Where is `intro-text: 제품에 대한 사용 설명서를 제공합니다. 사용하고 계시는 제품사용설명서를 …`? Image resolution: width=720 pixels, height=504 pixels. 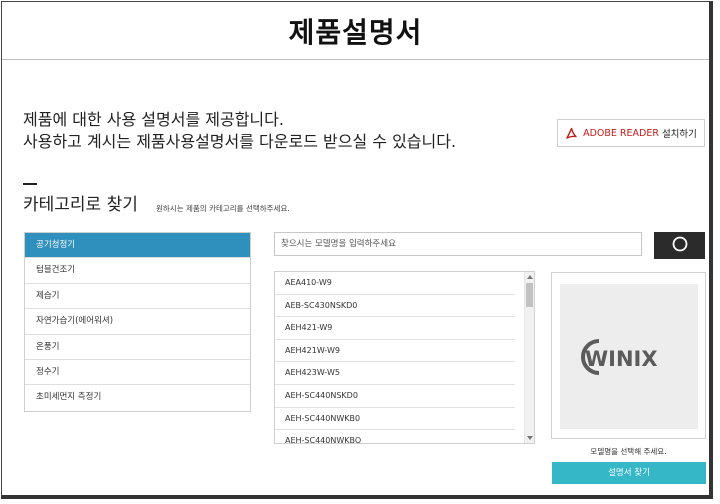 intro-text: 제품에 대한 사용 설명서를 제공합니다. 사용하고 계시는 제품사용설명서를 … is located at coordinates (239, 131).